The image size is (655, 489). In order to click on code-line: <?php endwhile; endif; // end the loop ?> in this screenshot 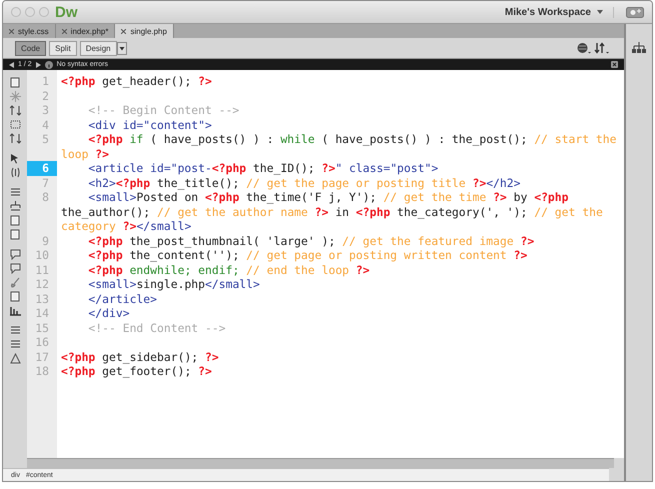, I will do `click(229, 269)`.